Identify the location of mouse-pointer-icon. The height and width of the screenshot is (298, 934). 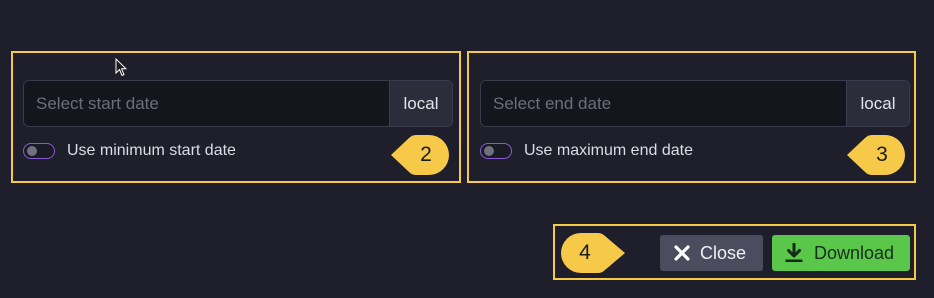
(121, 69).